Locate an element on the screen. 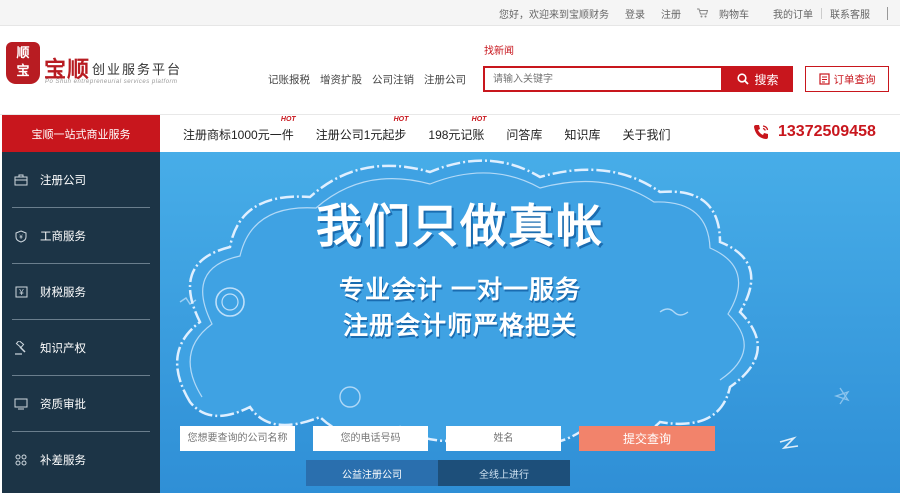 The image size is (900, 493). welcome-text: 您好，欢迎来到宝顺财务 is located at coordinates (554, 15).